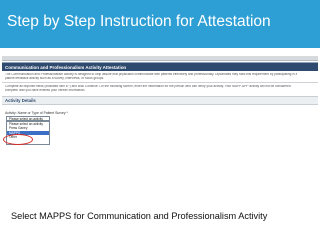 This screenshot has width=320, height=240. I want to click on activity-details-heading: Activity Details, so click(20, 100).